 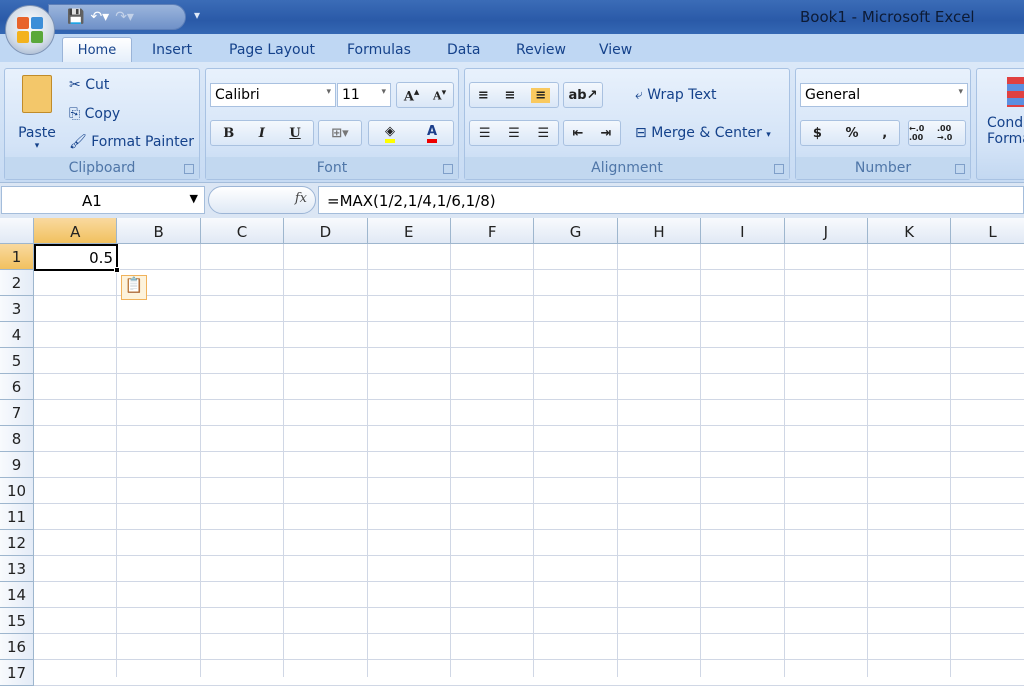 What do you see at coordinates (884, 95) in the screenshot?
I see `number-format-dropdown: General ▾` at bounding box center [884, 95].